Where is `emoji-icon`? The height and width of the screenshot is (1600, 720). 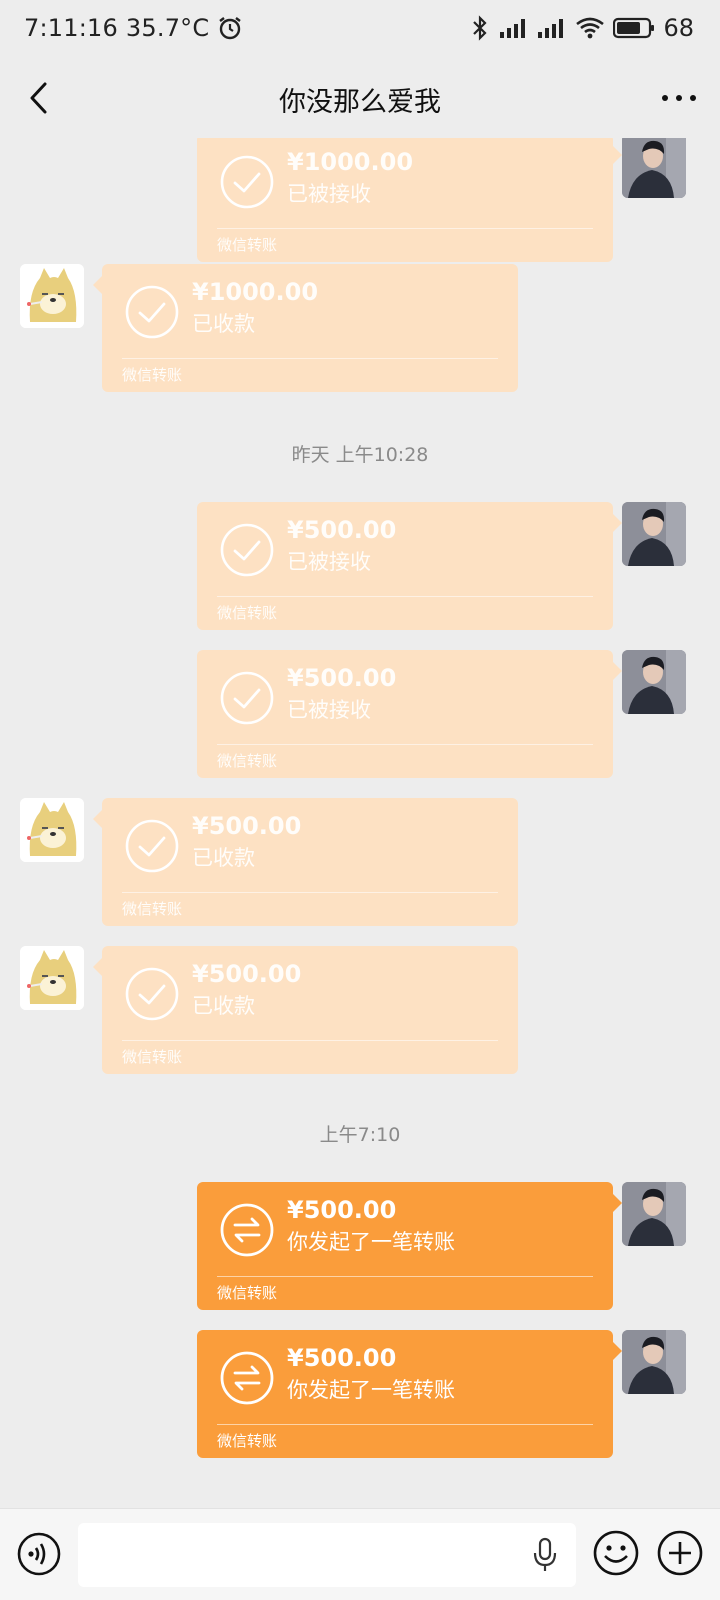
emoji-icon is located at coordinates (616, 1553).